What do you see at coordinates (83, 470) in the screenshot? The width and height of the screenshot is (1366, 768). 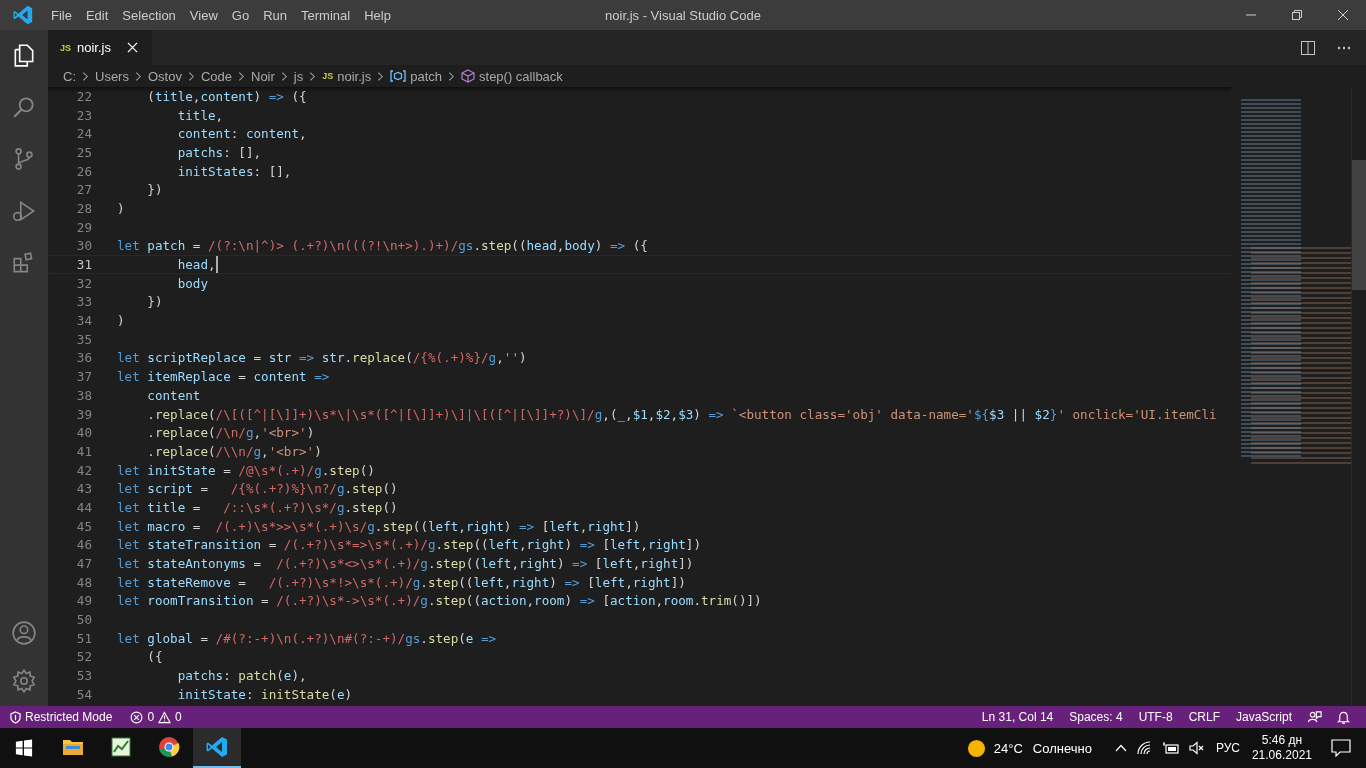 I see `line-number: 42` at bounding box center [83, 470].